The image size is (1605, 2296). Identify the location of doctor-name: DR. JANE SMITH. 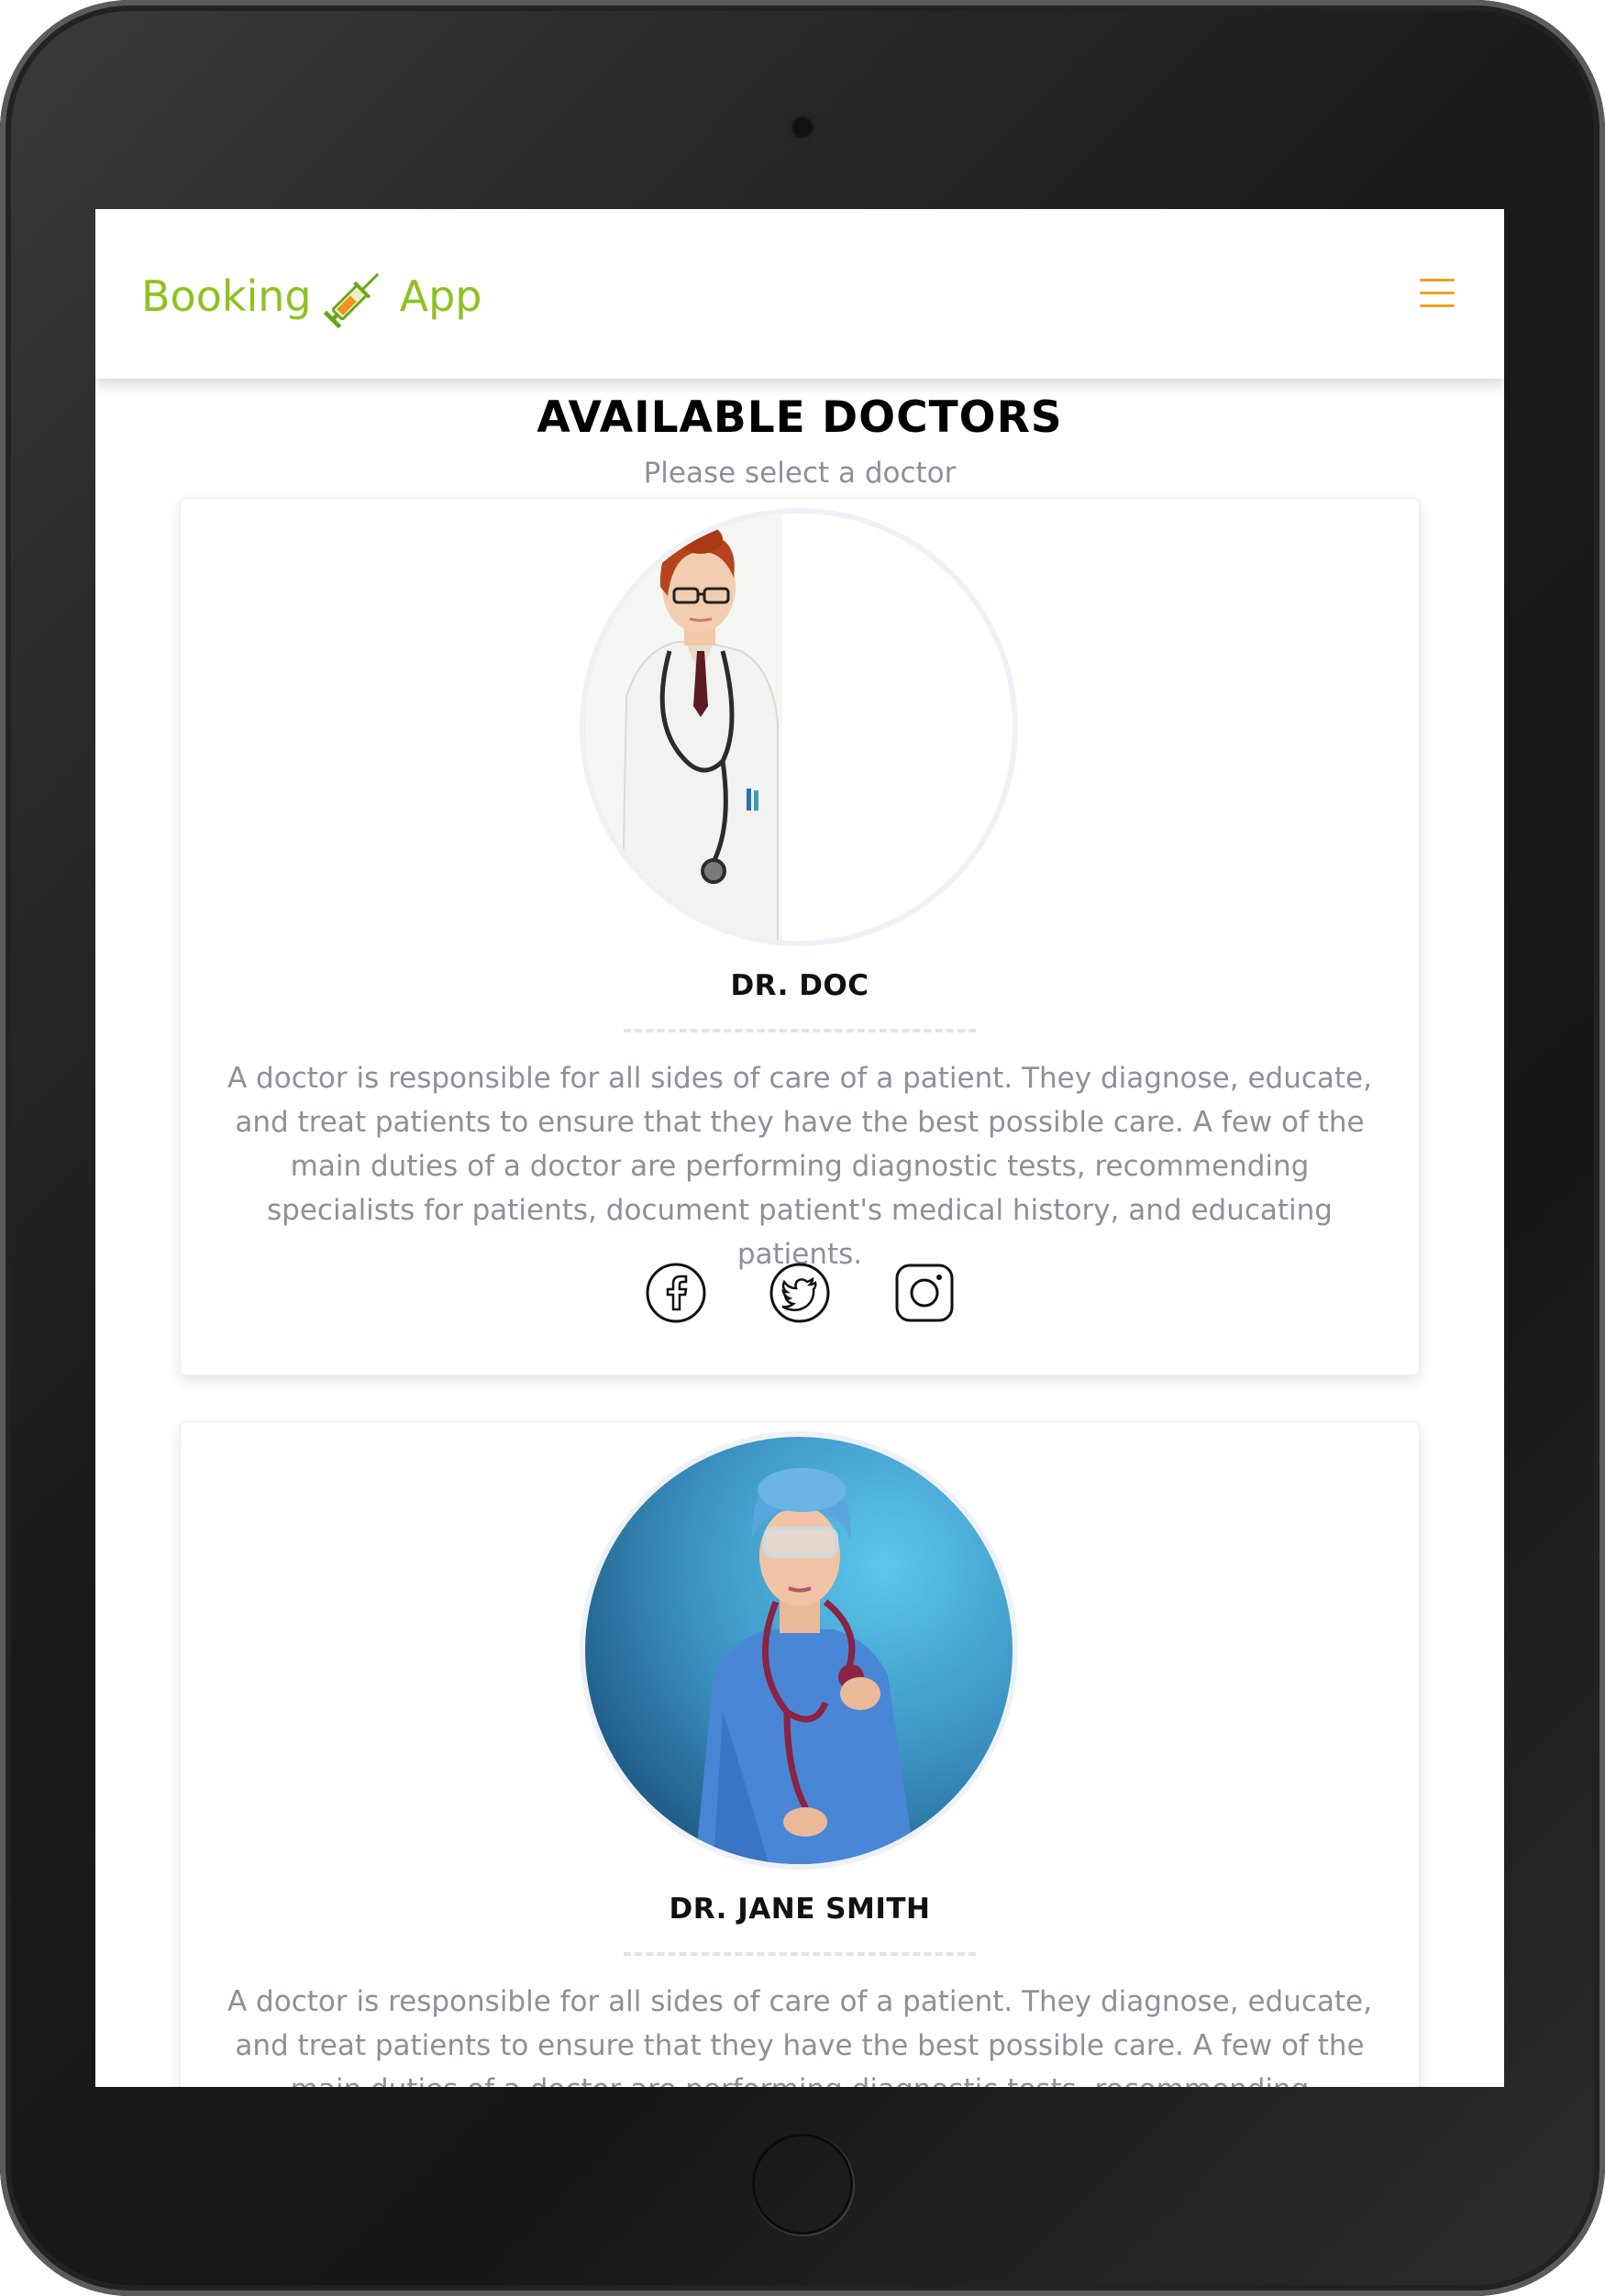
(800, 1909).